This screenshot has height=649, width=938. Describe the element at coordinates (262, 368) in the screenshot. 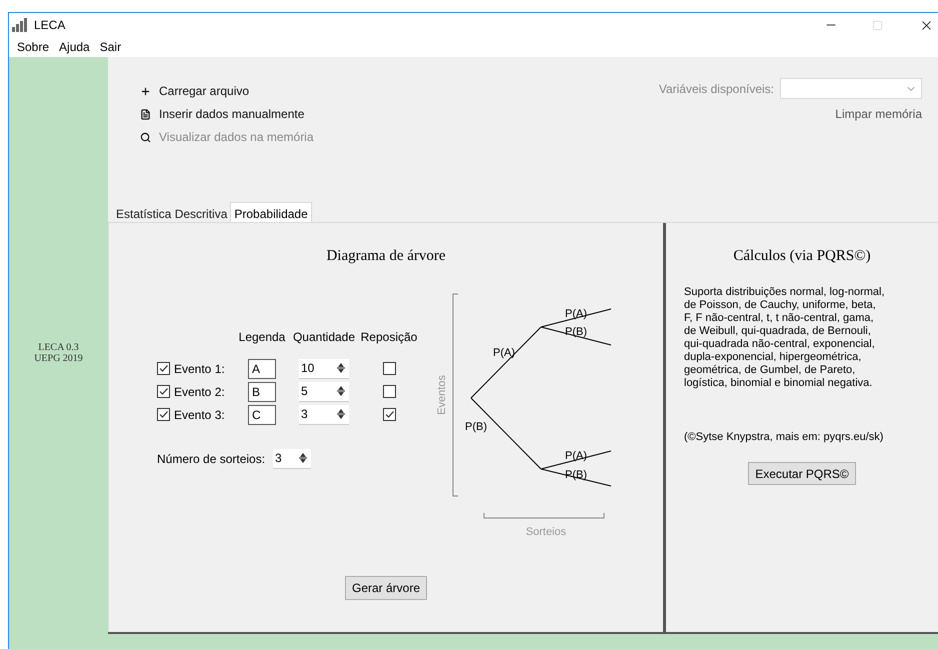

I see `legend-field: A` at that location.